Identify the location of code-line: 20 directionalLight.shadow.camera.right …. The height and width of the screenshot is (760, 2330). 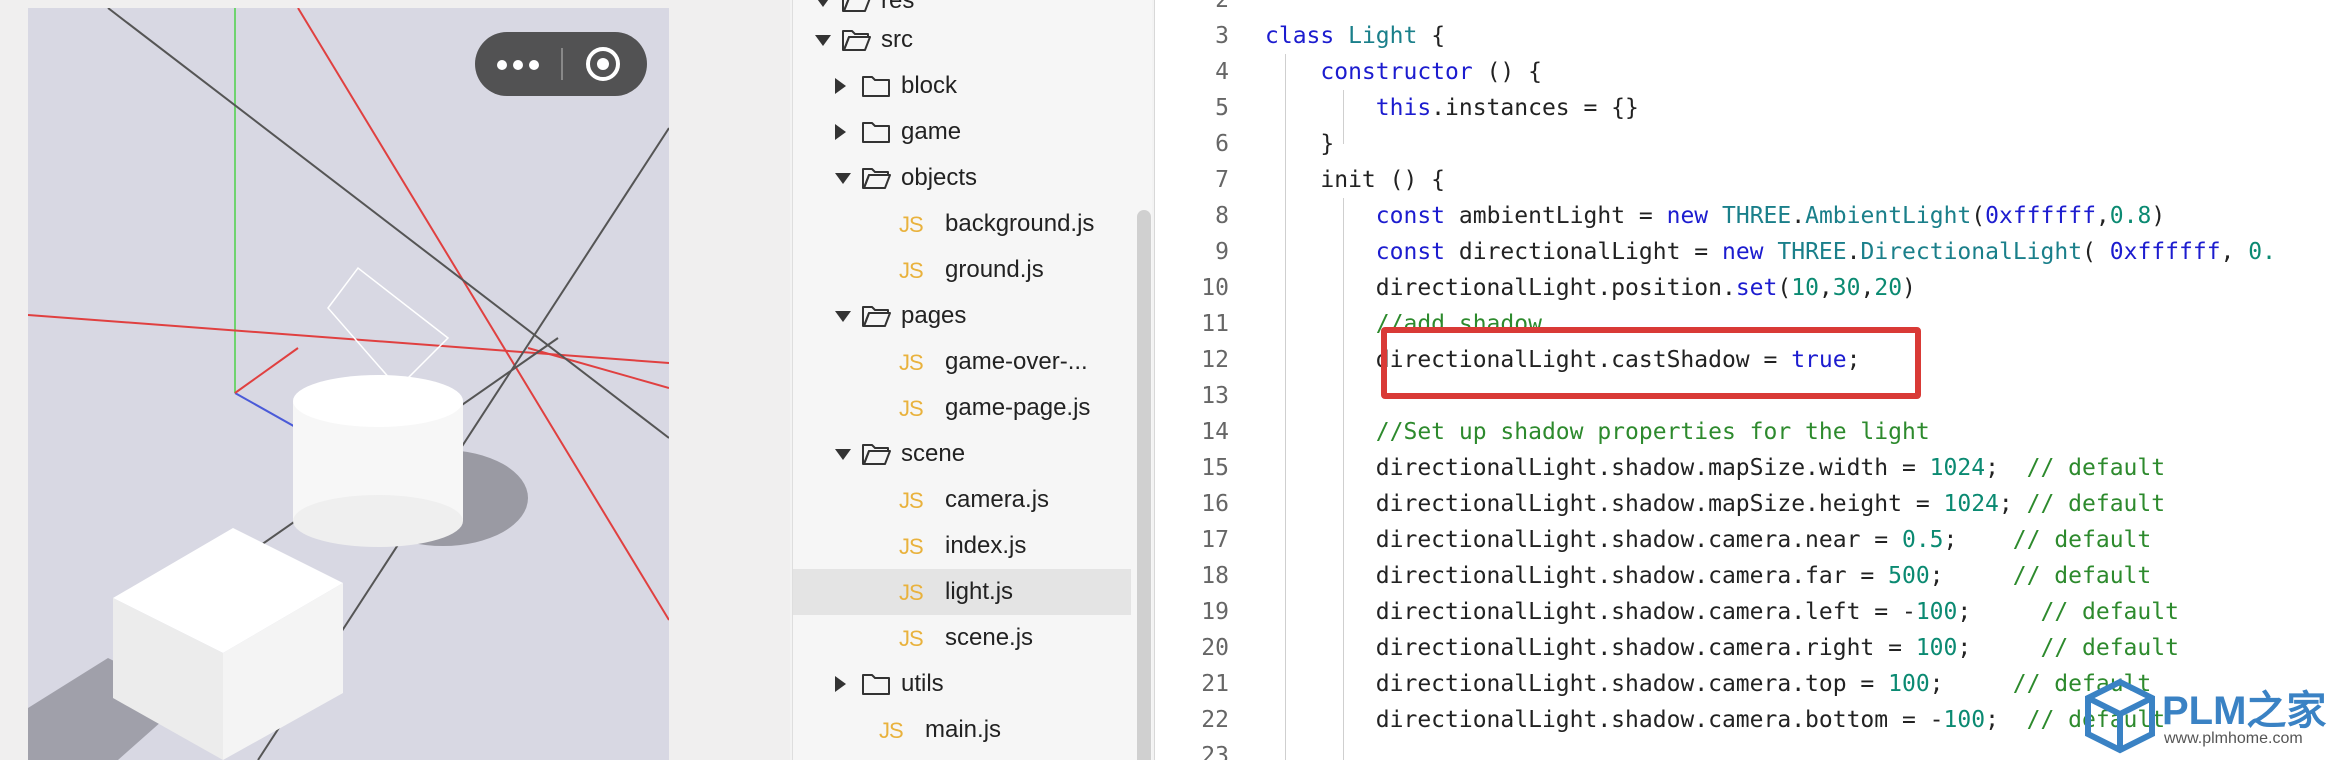
(1742, 648).